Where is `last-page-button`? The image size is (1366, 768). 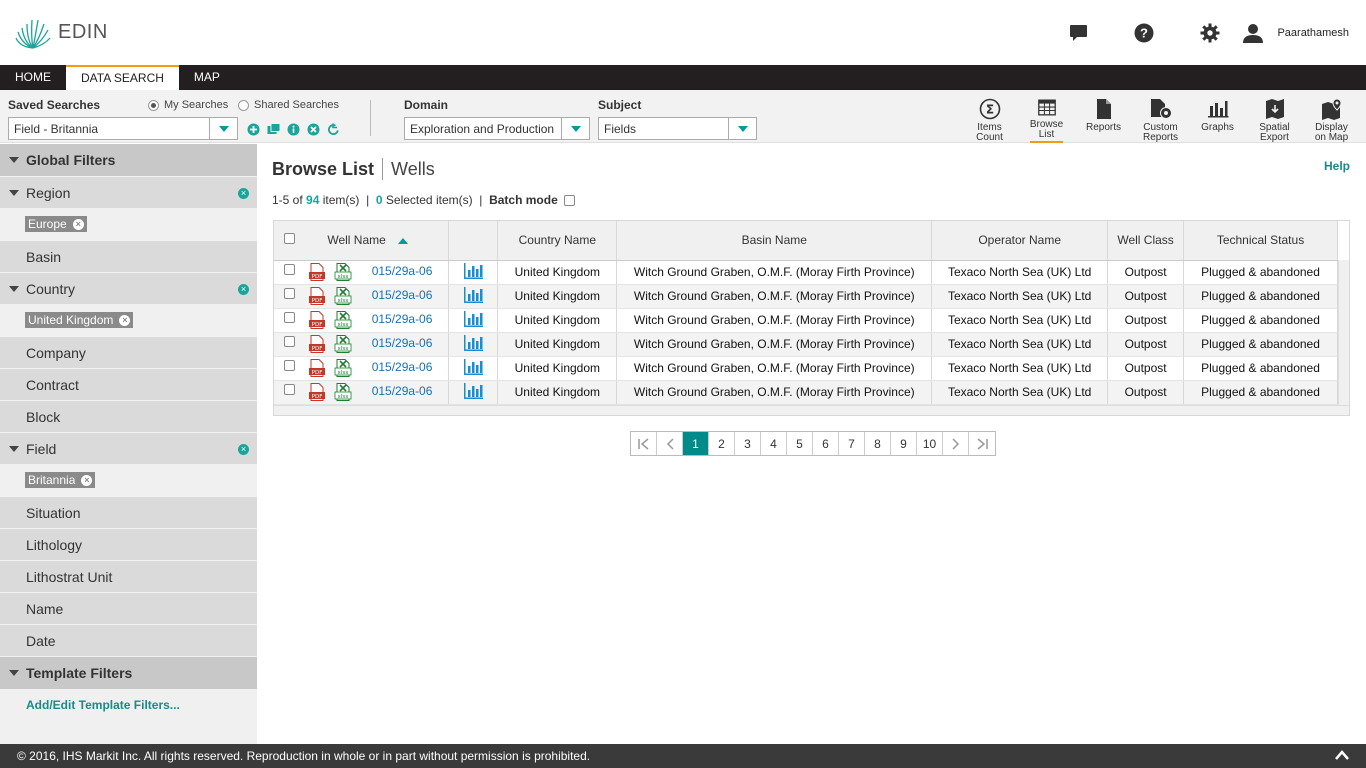
last-page-button is located at coordinates (982, 443).